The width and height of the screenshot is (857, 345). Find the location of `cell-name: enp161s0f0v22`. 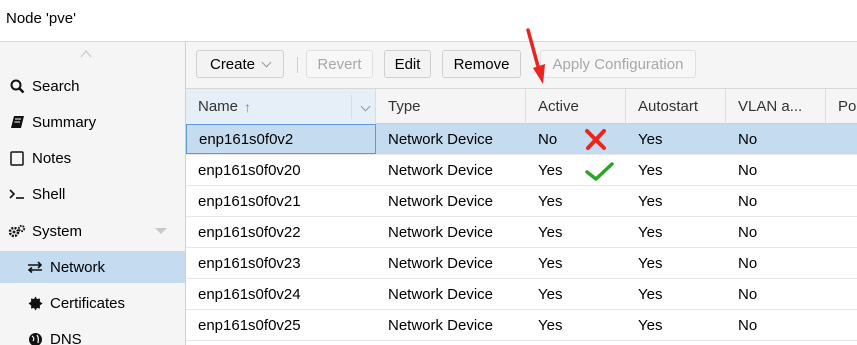

cell-name: enp161s0f0v22 is located at coordinates (249, 232).